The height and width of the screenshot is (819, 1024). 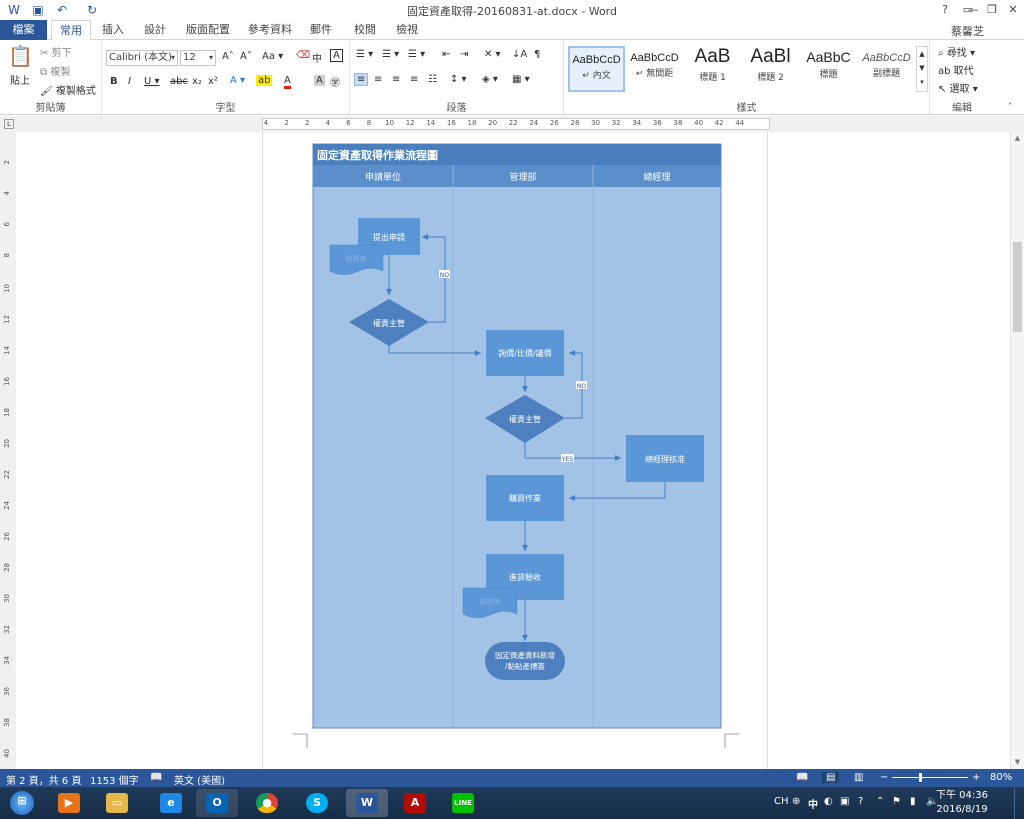 What do you see at coordinates (23, 30) in the screenshot?
I see `tab-file: 檔案` at bounding box center [23, 30].